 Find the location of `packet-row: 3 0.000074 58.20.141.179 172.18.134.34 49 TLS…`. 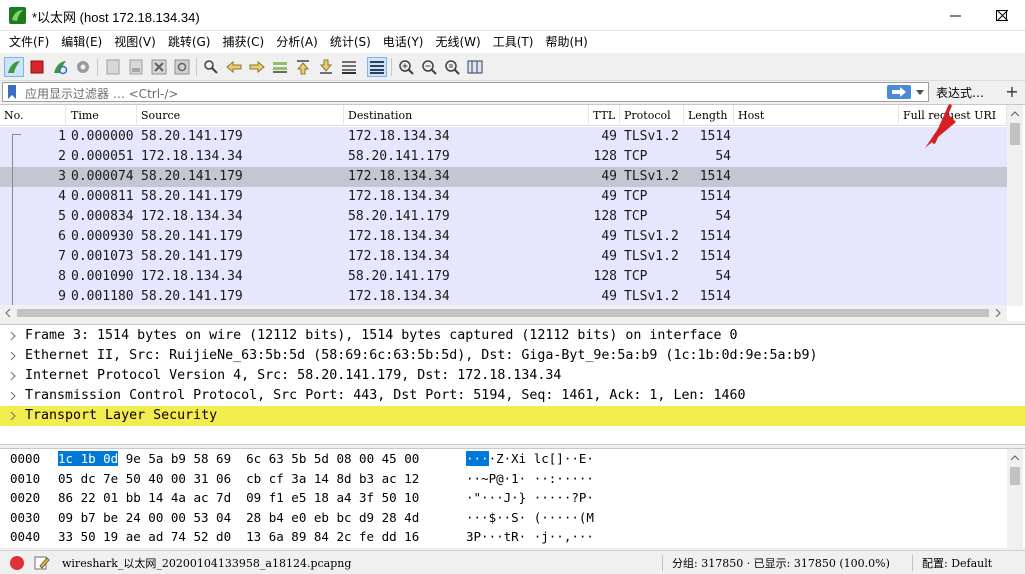

packet-row: 3 0.000074 58.20.141.179 172.18.134.34 49 TLS… is located at coordinates (503, 177).